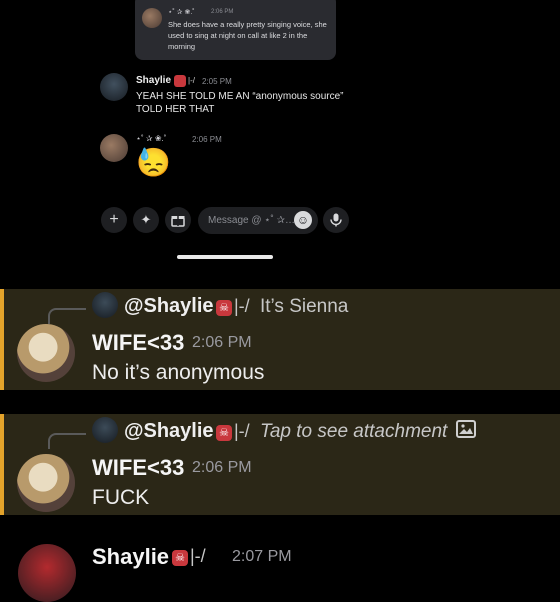  Describe the element at coordinates (304, 307) in the screenshot. I see `reply-preview: It’s Sienna` at that location.